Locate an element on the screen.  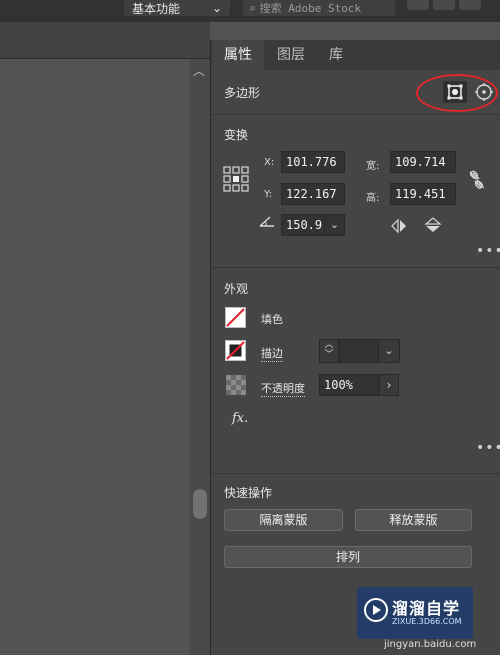
maximize-button is located at coordinates (444, 5).